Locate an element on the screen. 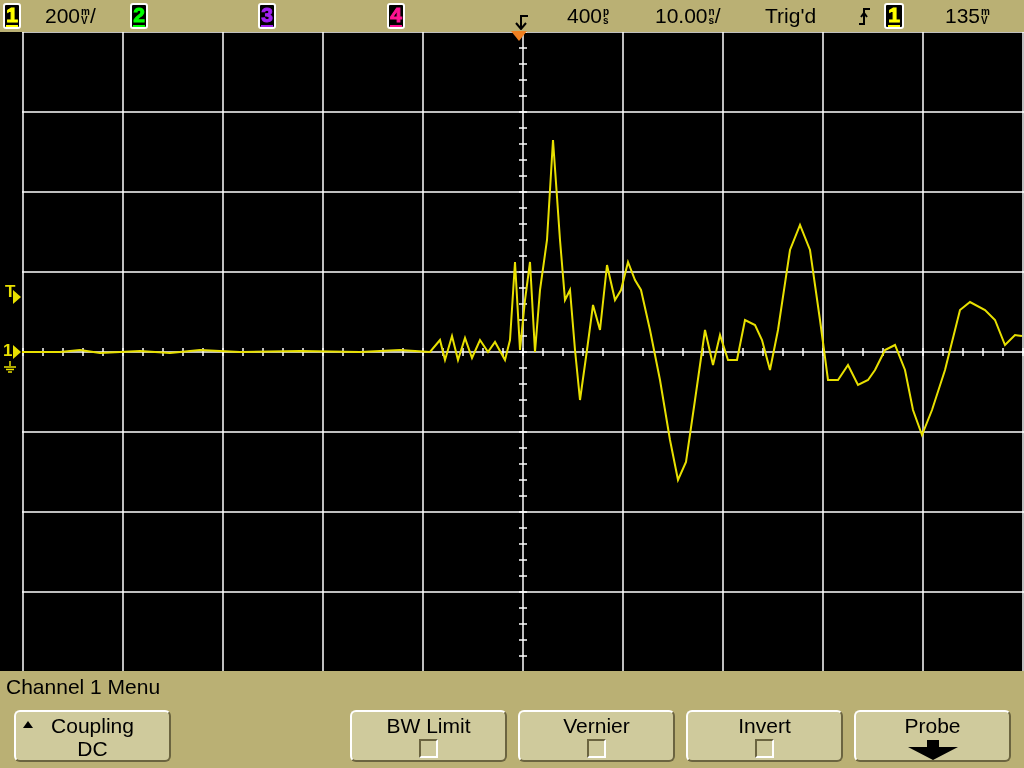 The height and width of the screenshot is (768, 1024). delay-value: 400 is located at coordinates (585, 16).